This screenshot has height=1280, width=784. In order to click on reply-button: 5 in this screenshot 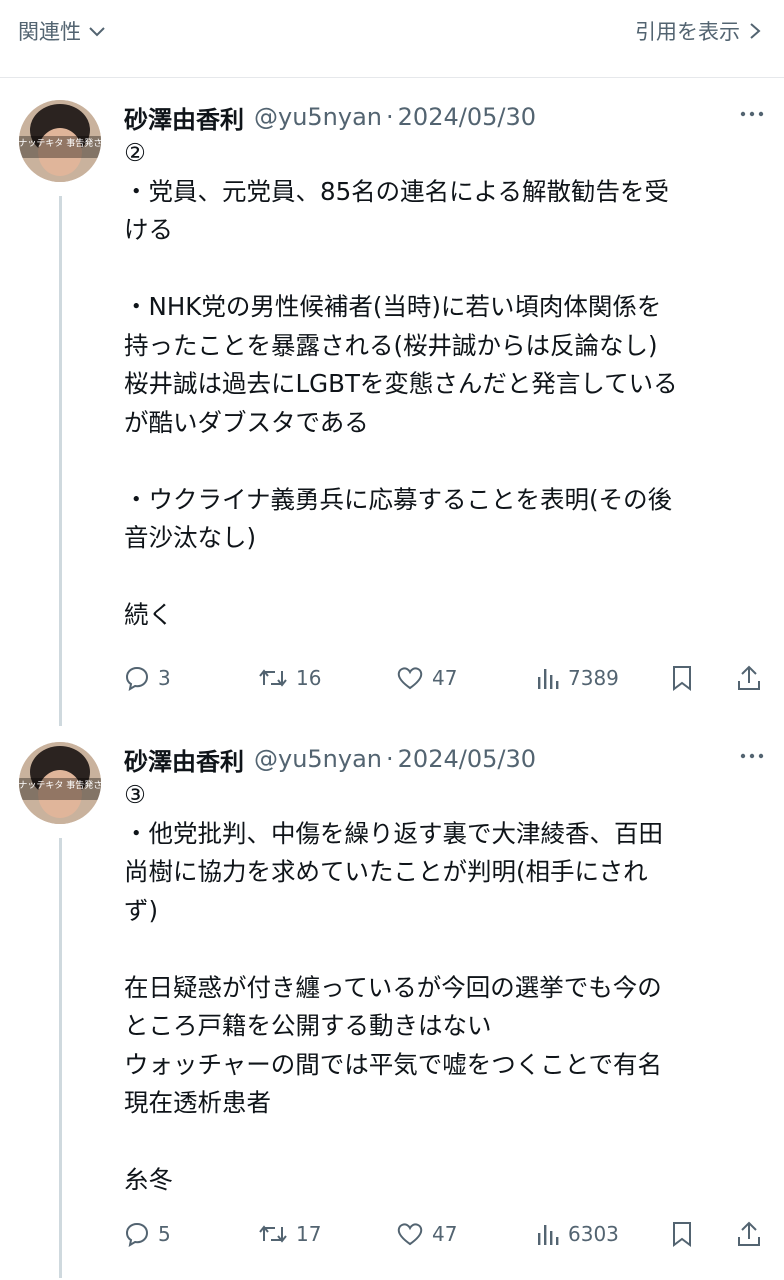, I will do `click(147, 1234)`.